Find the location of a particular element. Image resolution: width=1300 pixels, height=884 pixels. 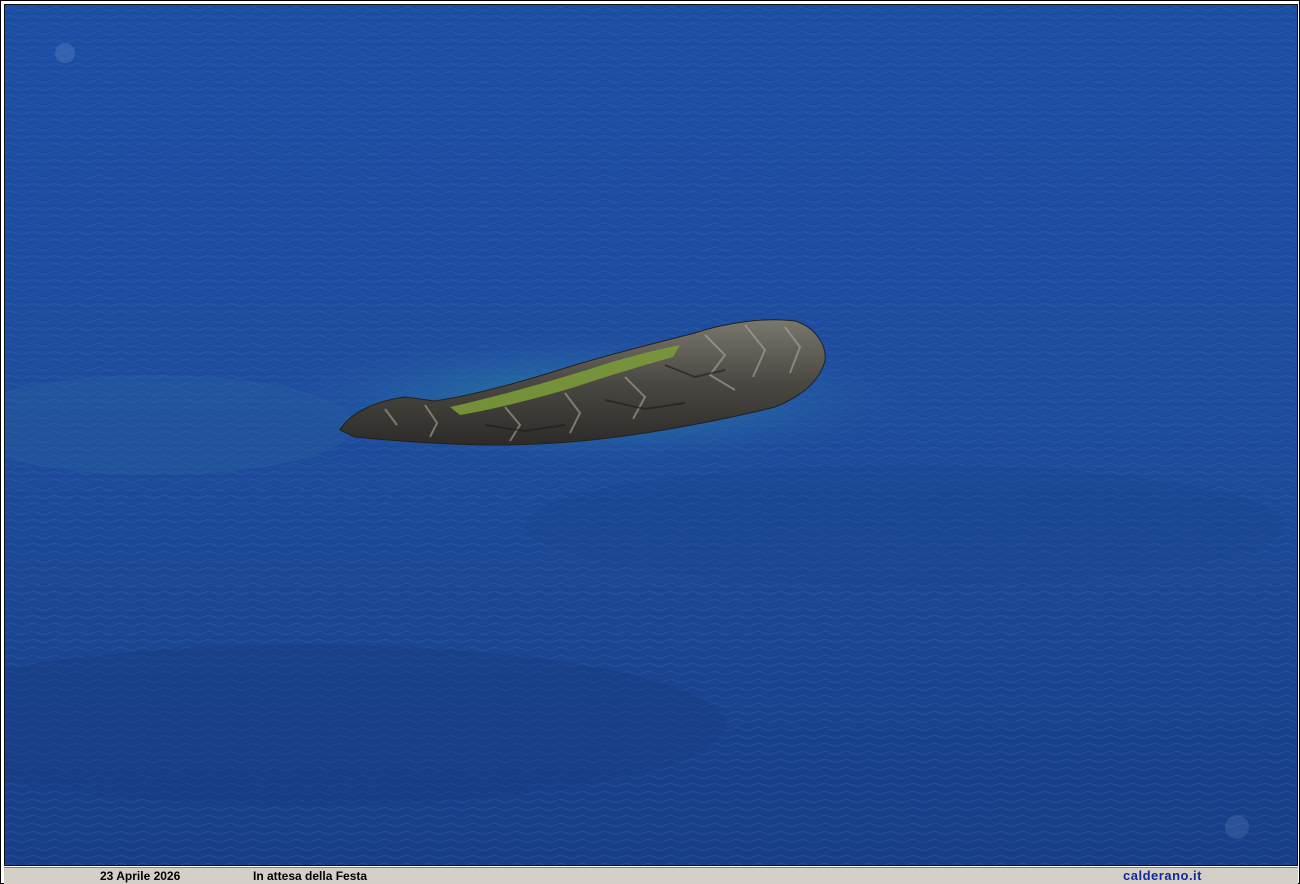

caption-title: In attesa della Festa is located at coordinates (310, 876).